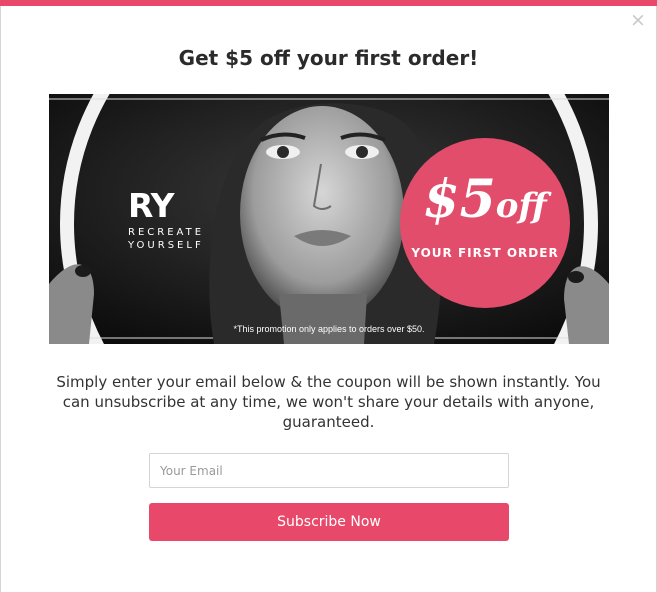  I want to click on promo-amount-value: $5, so click(459, 199).